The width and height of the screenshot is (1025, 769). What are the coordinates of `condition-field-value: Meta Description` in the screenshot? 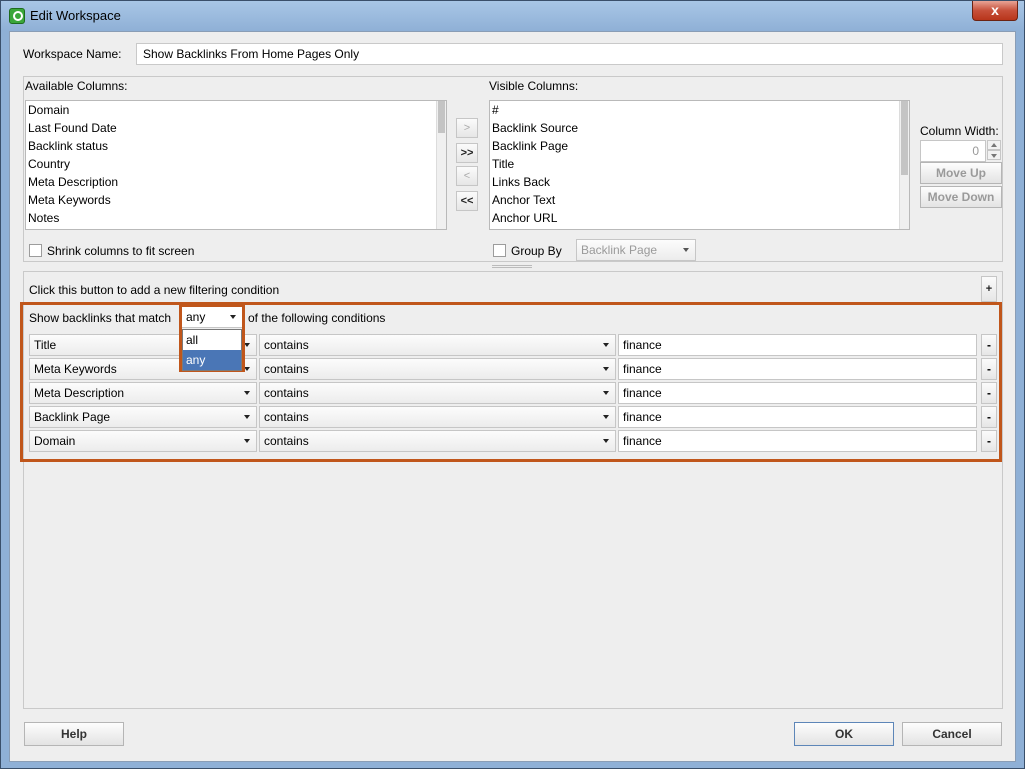 It's located at (79, 393).